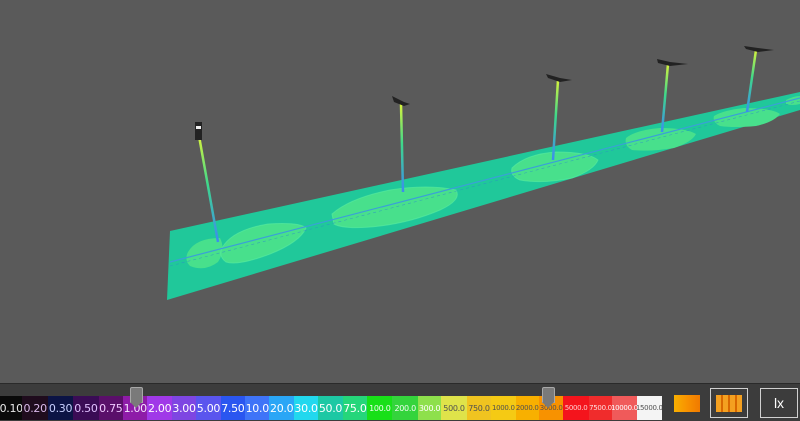  What do you see at coordinates (233, 408) in the screenshot?
I see `scale-step: 7.50` at bounding box center [233, 408].